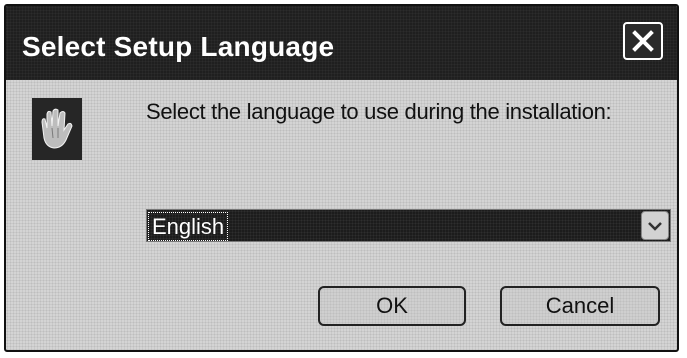 The image size is (687, 358). I want to click on close-icon, so click(643, 41).